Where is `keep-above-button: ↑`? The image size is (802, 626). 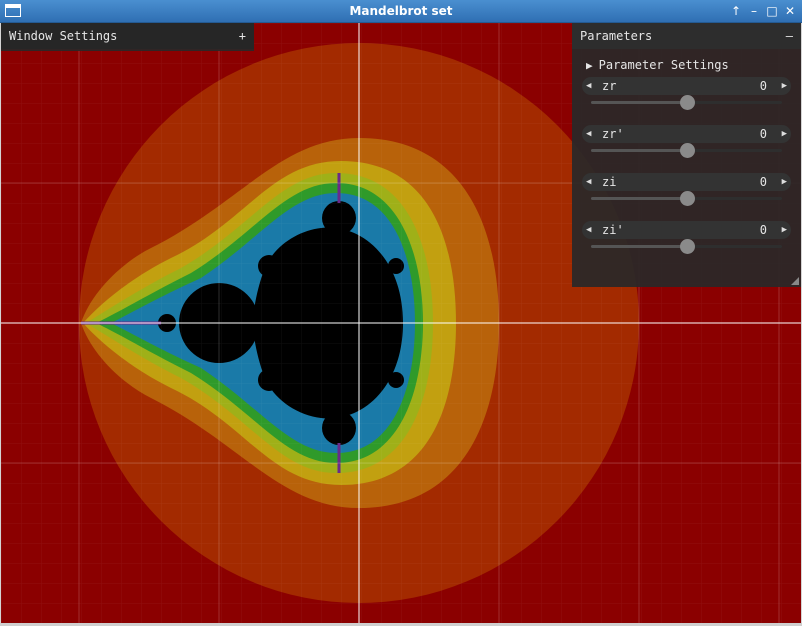 keep-above-button: ↑ is located at coordinates (736, 11).